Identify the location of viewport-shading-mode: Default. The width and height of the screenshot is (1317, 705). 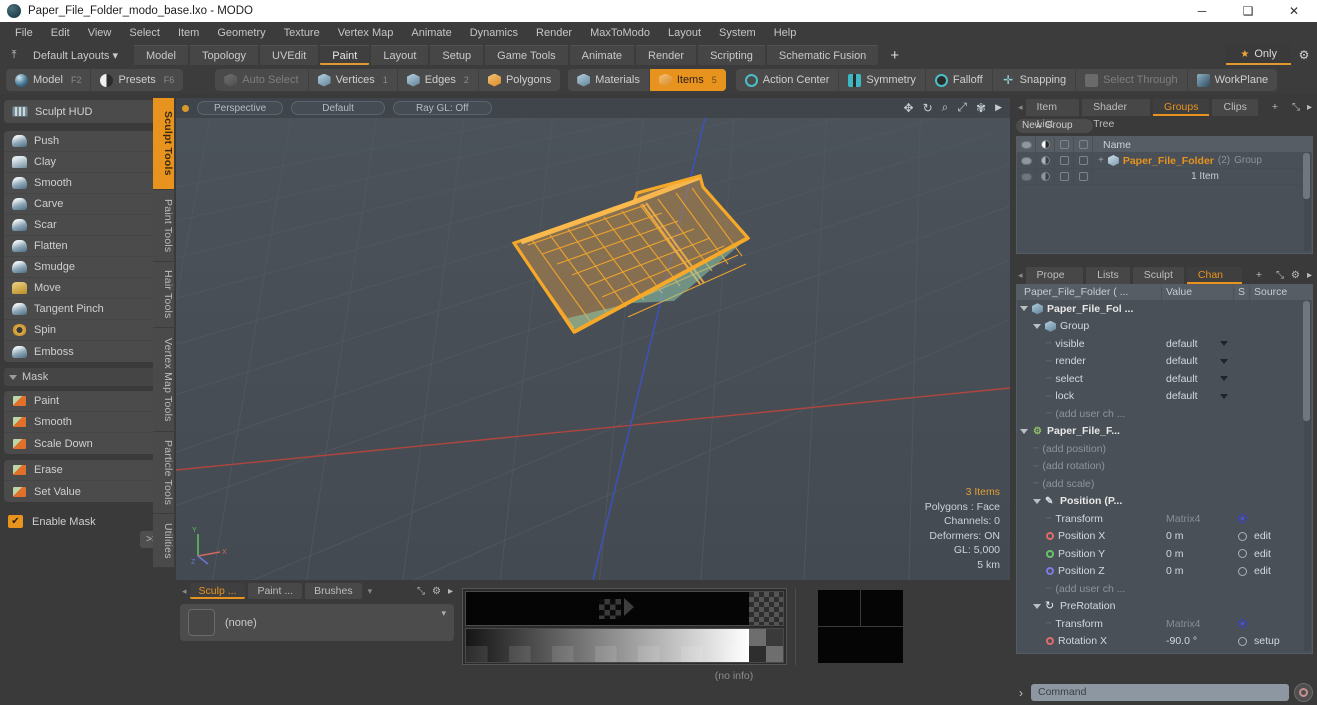
(338, 108).